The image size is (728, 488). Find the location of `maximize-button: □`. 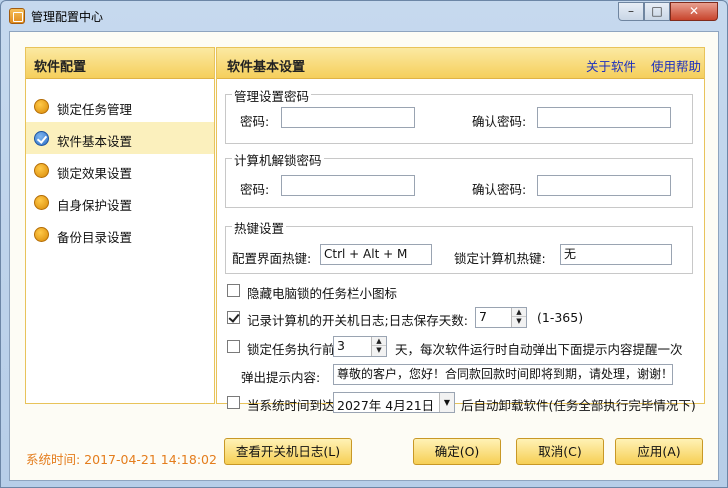

maximize-button: □ is located at coordinates (657, 11).